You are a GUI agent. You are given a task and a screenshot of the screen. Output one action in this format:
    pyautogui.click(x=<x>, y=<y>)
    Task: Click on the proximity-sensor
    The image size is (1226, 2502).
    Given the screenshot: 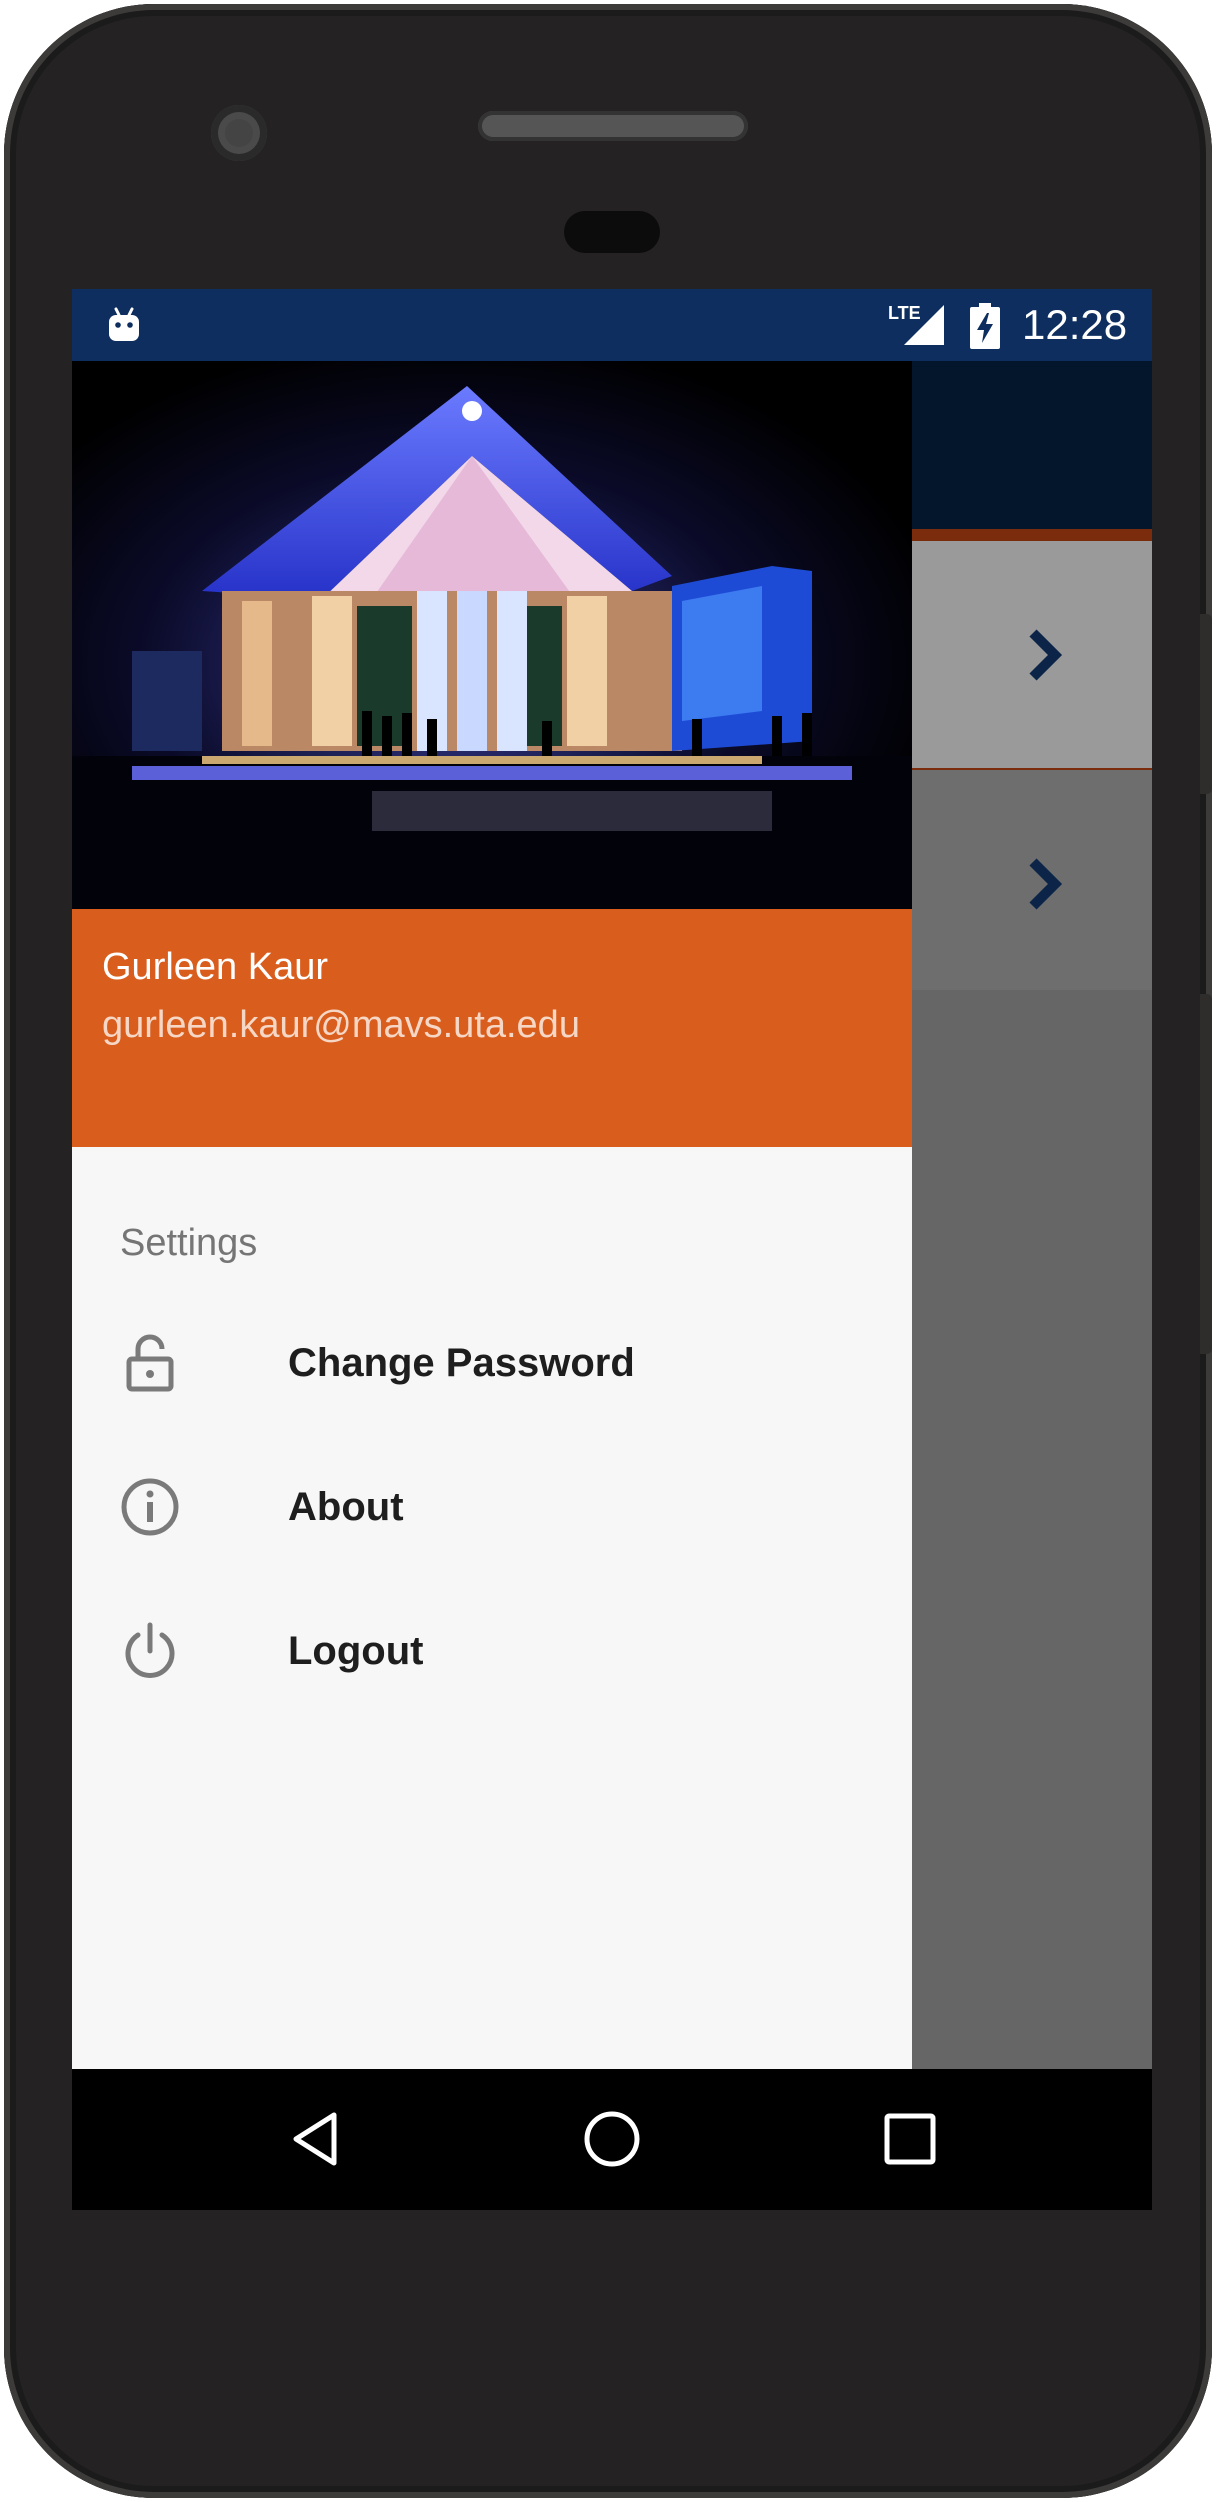 What is the action you would take?
    pyautogui.click(x=612, y=232)
    